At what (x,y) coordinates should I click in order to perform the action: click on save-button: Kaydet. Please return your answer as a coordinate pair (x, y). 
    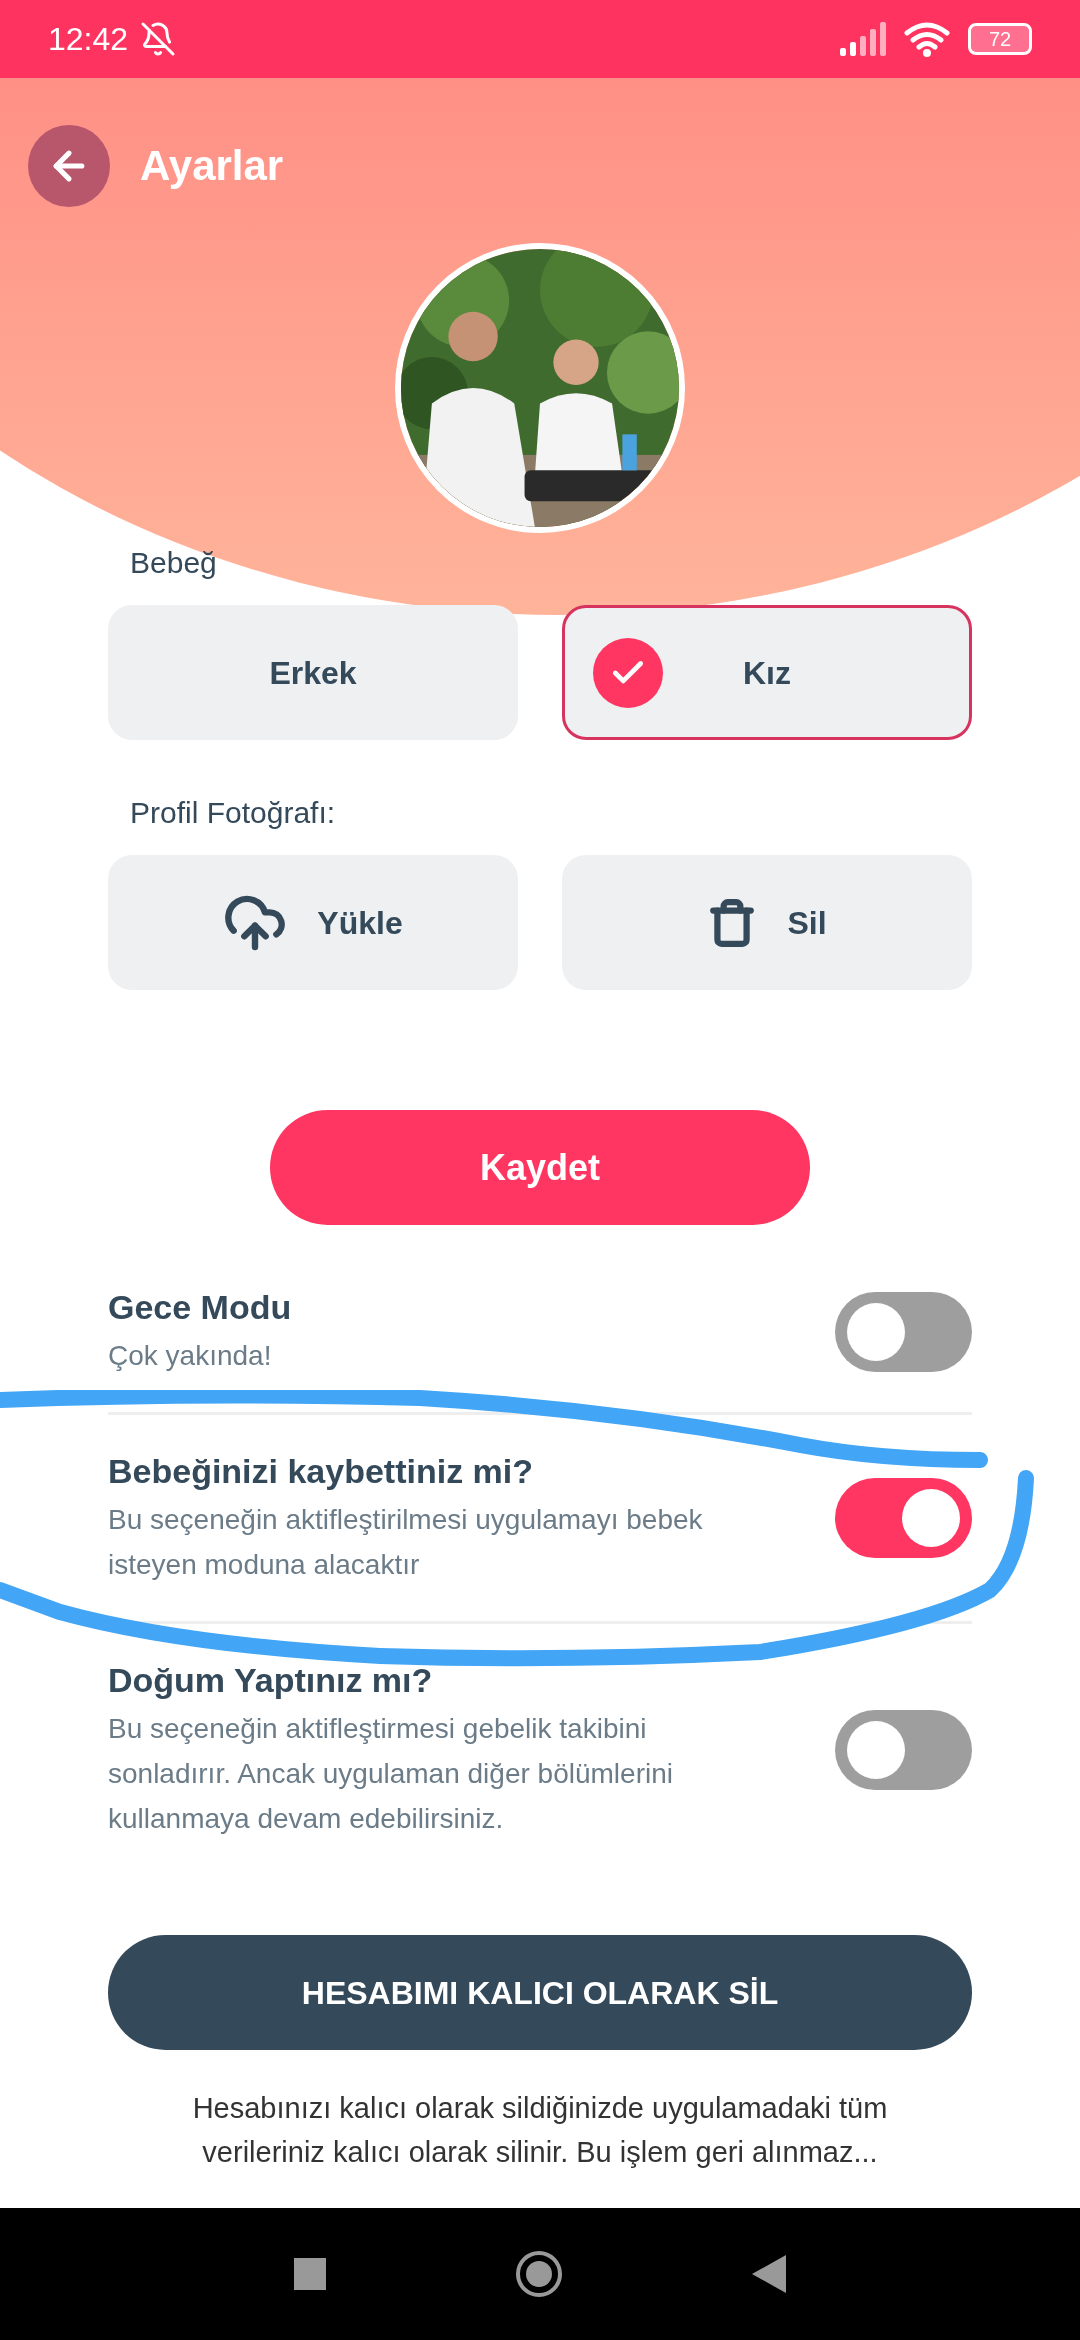
    Looking at the image, I should click on (540, 1167).